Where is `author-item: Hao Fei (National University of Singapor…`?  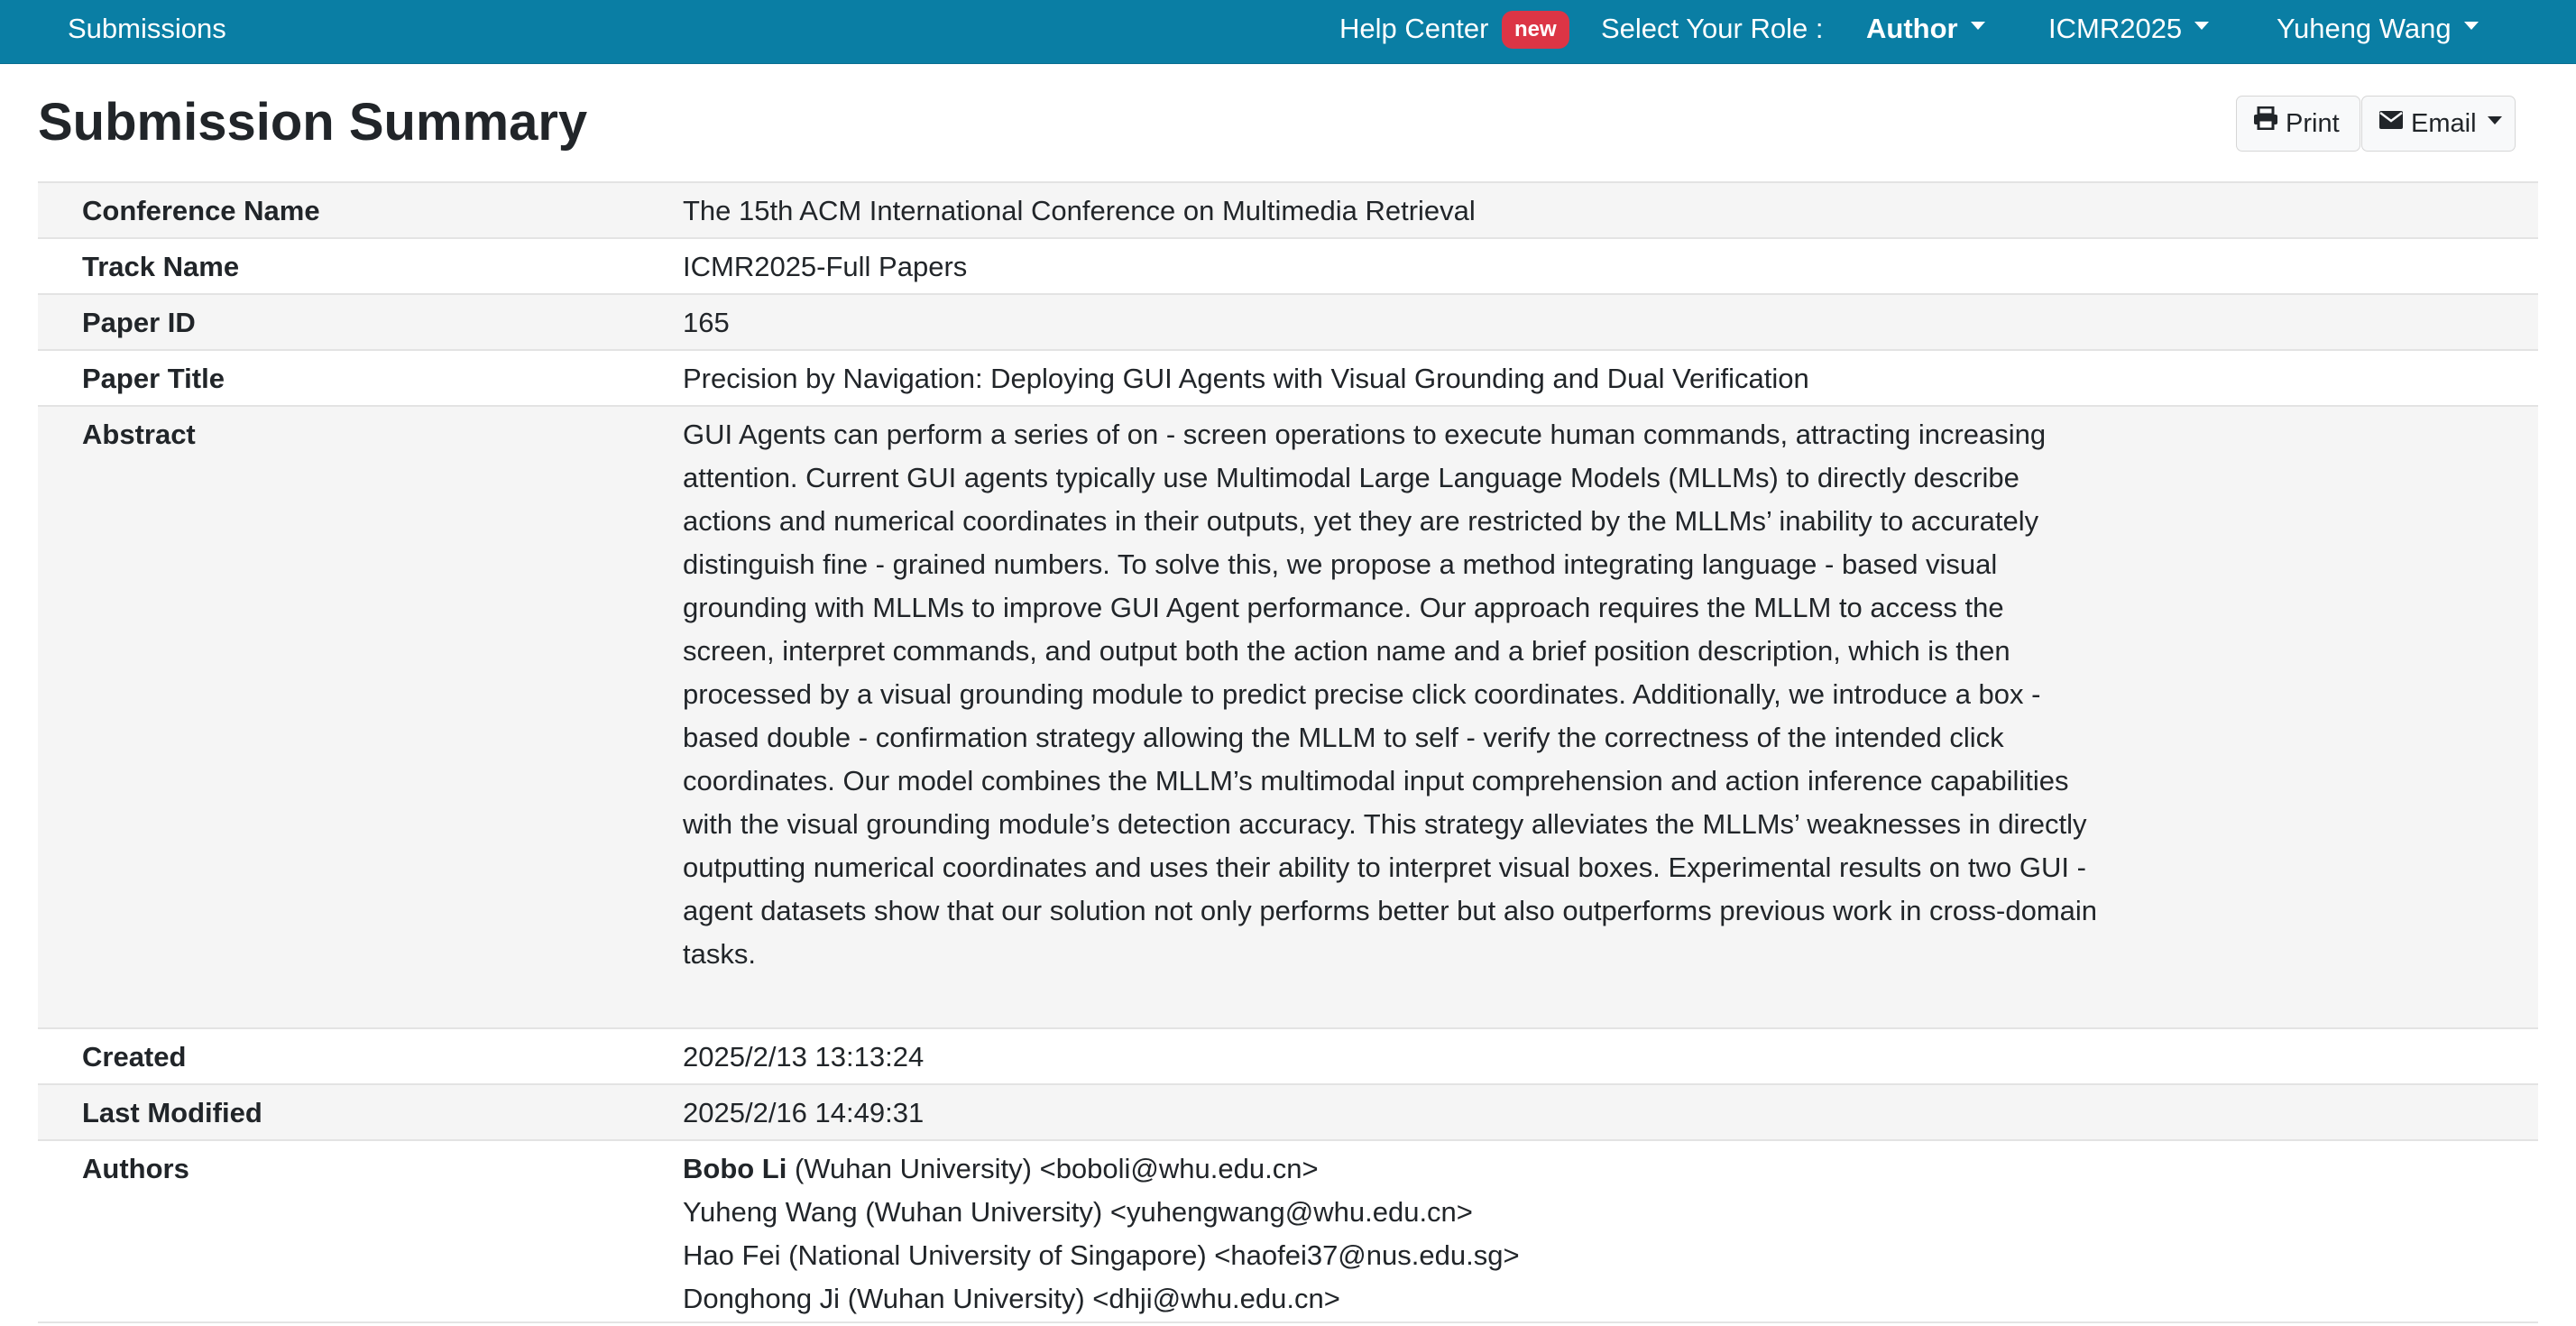
author-item: Hao Fei (National University of Singapor… is located at coordinates (1391, 1255).